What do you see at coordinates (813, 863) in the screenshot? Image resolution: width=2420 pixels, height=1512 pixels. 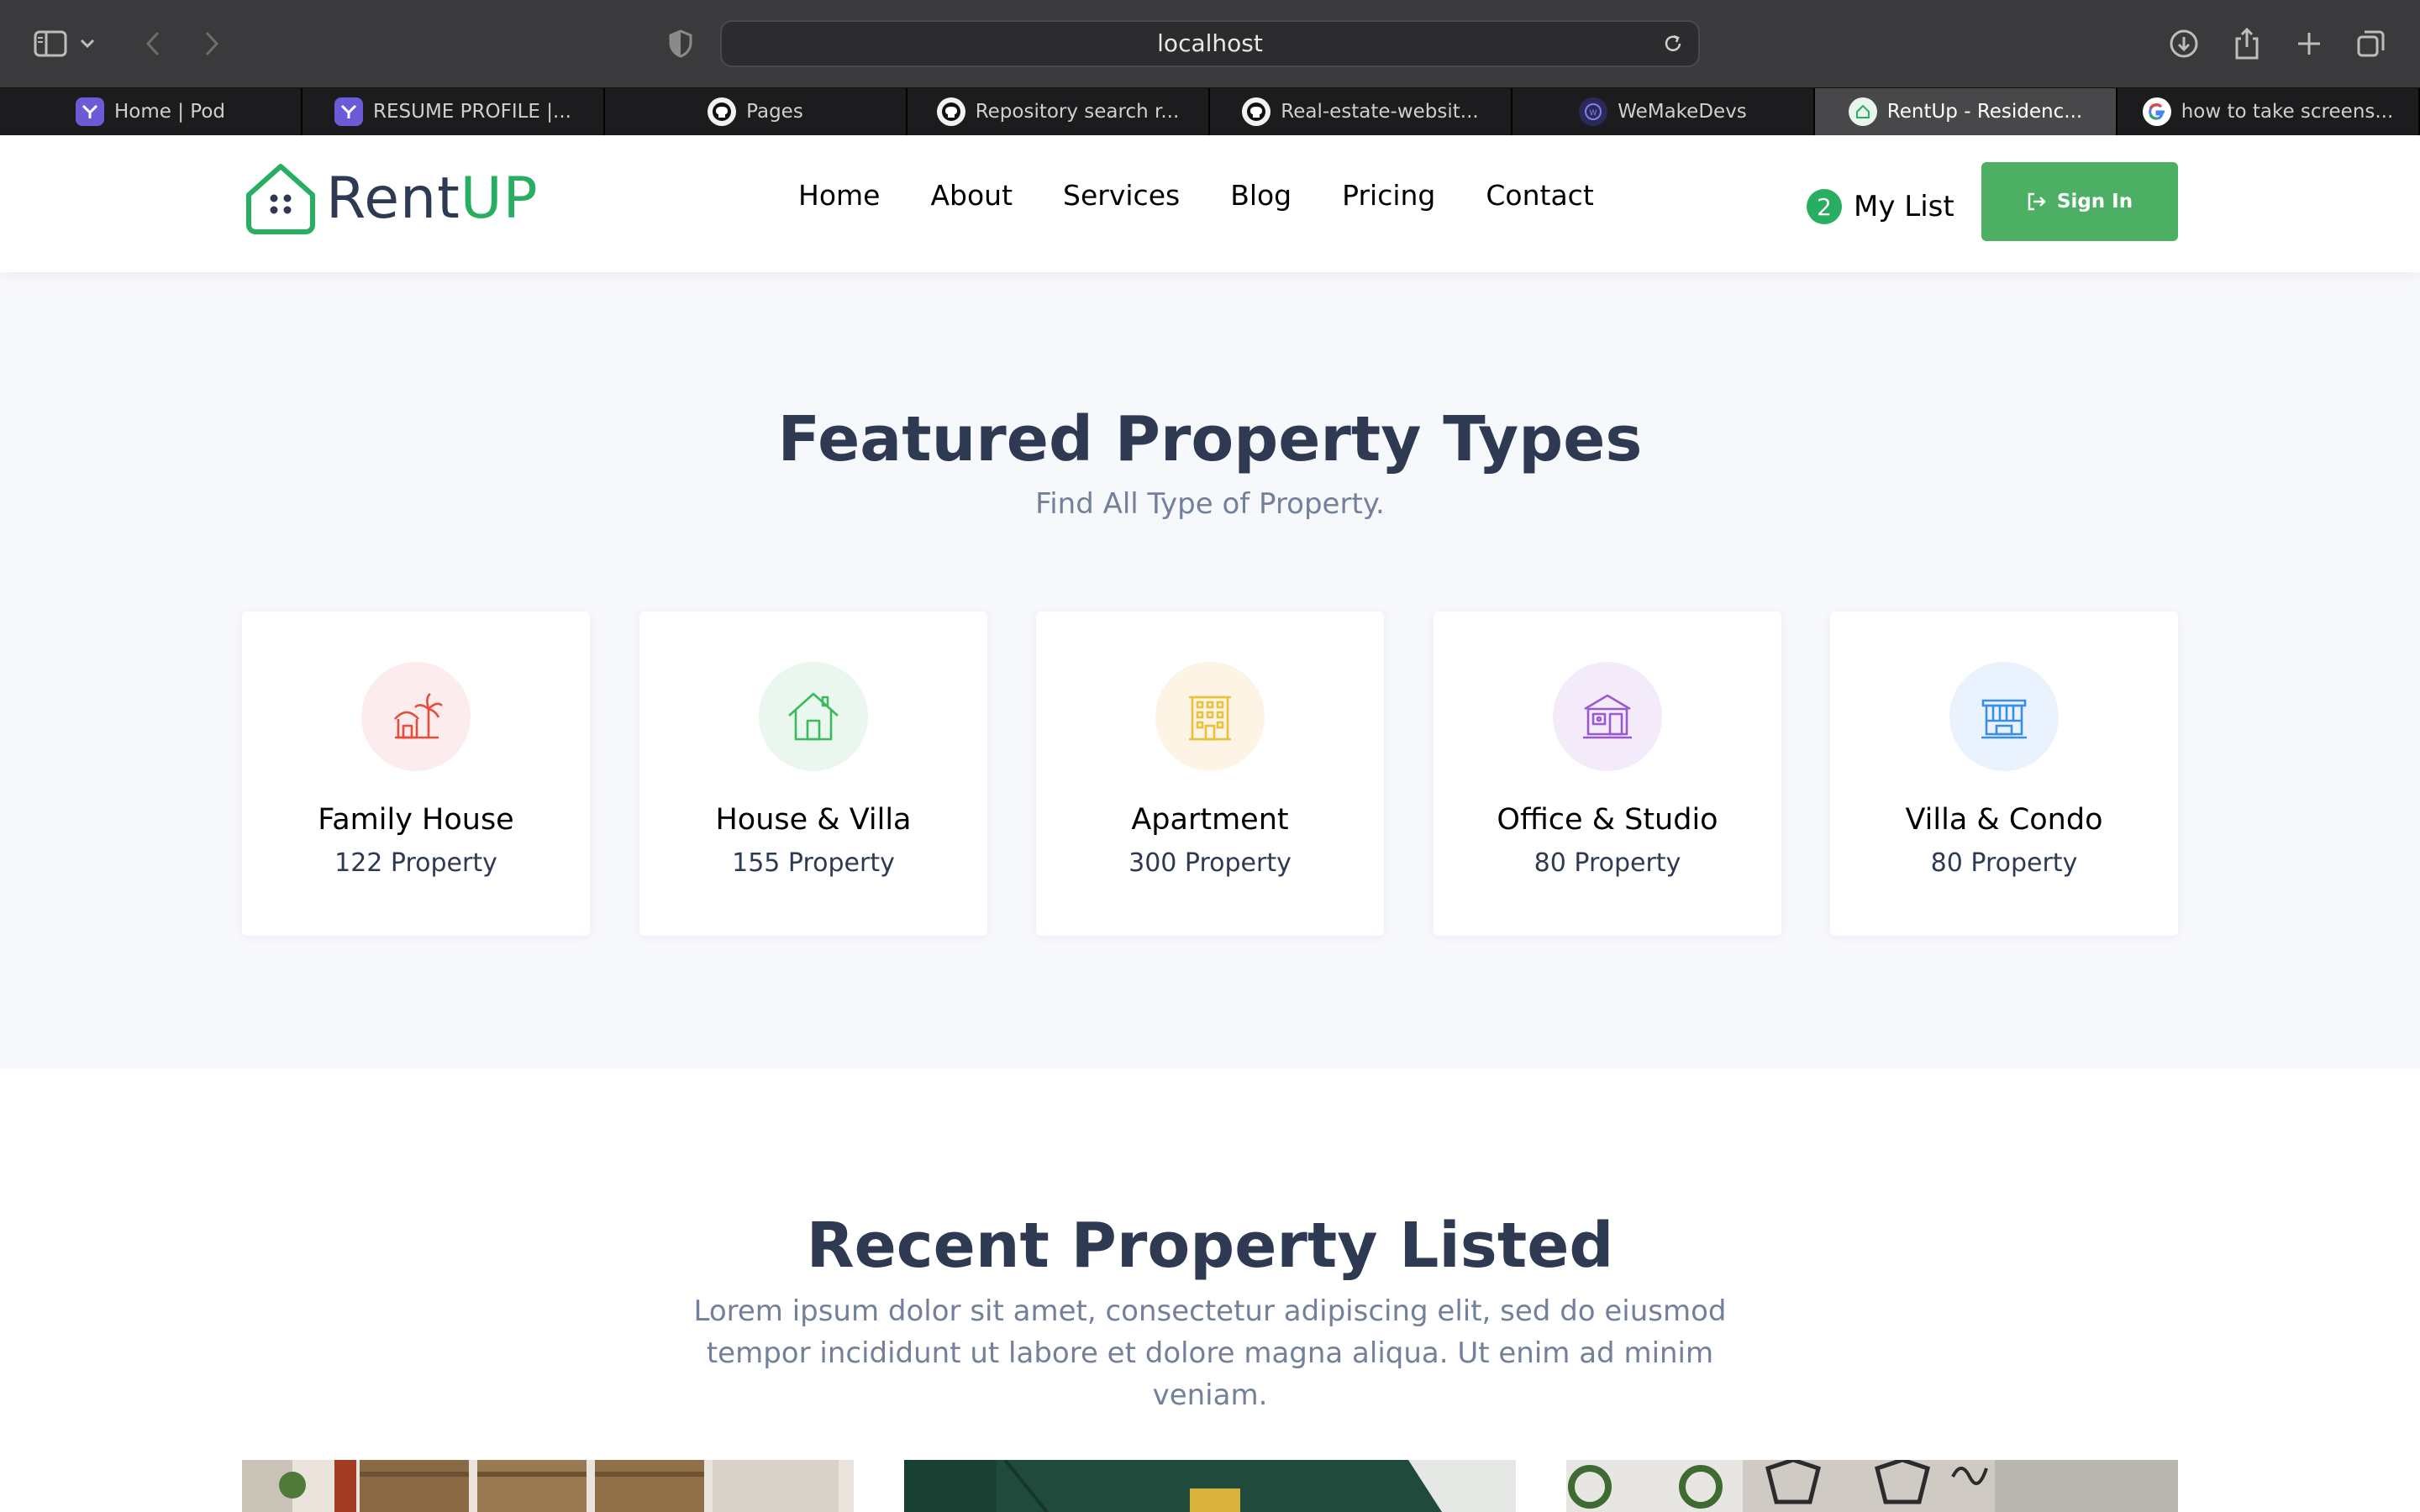 I see `property-type-count: 155 Property` at bounding box center [813, 863].